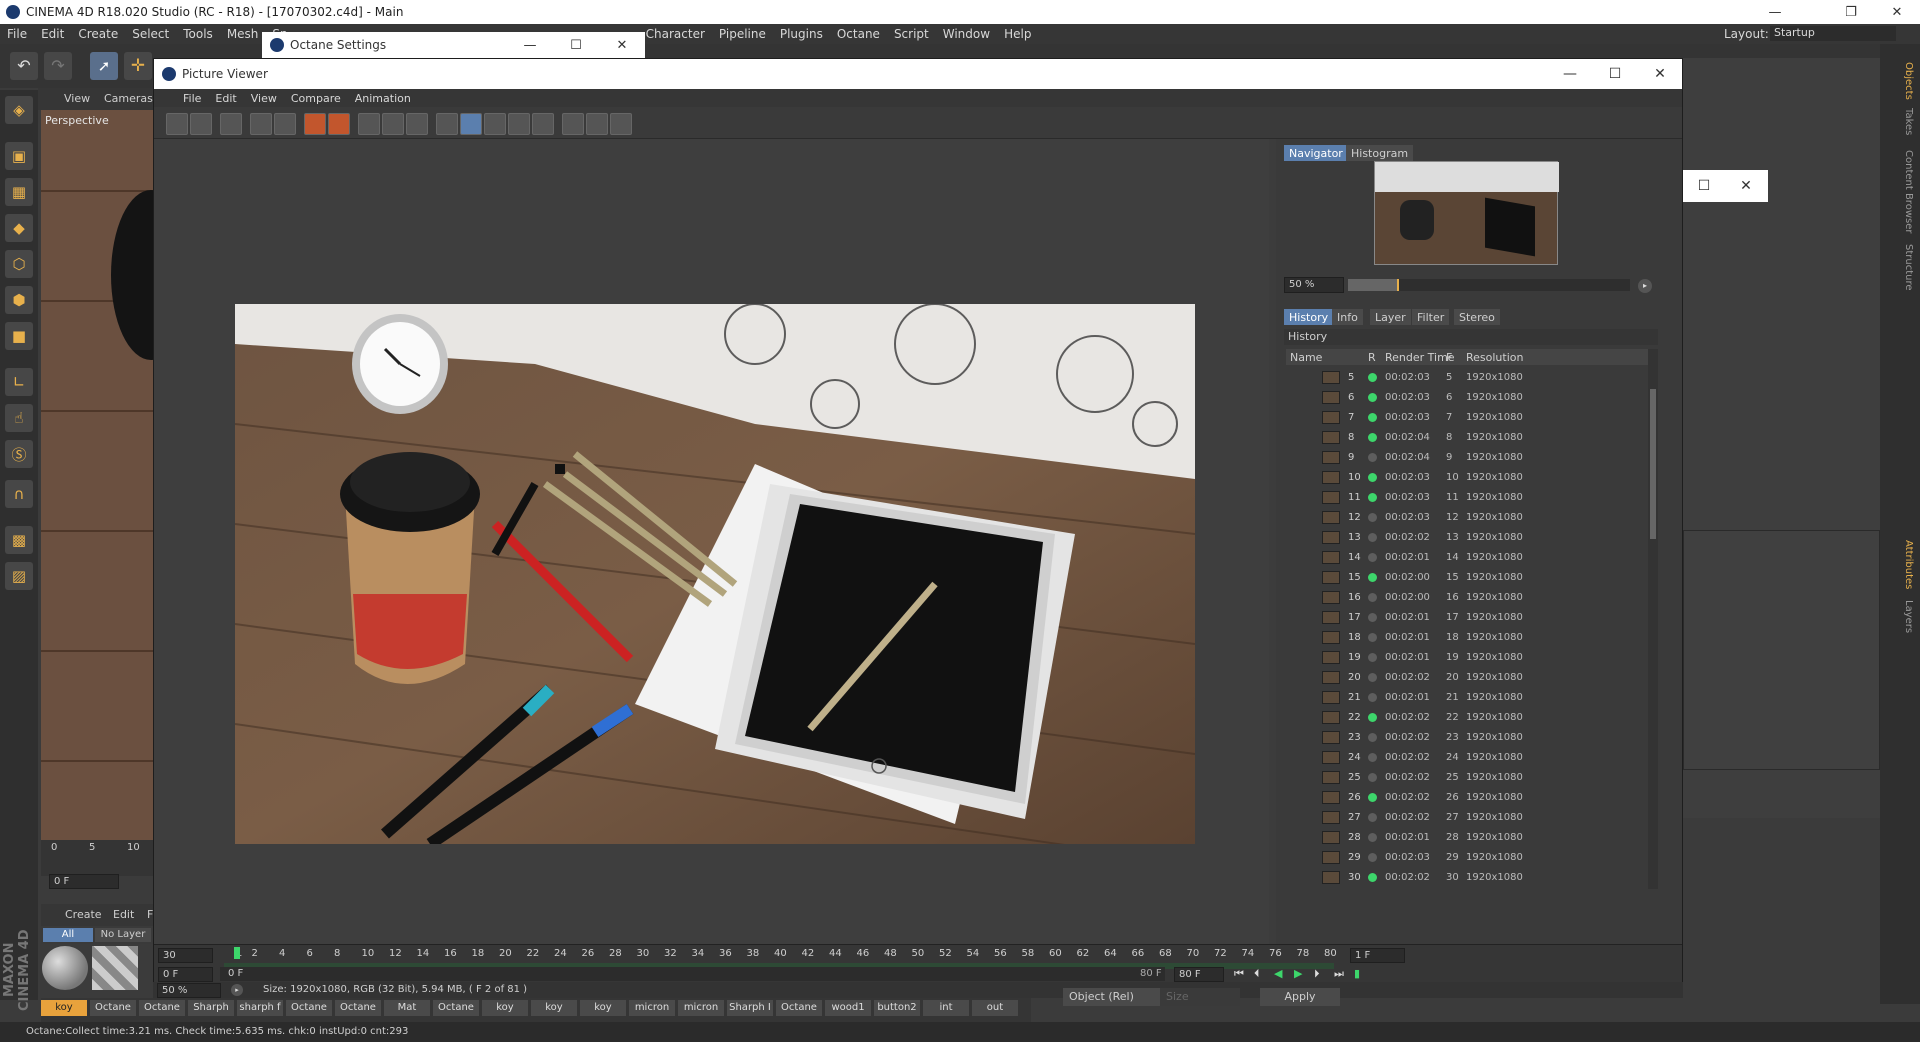 The width and height of the screenshot is (1920, 1042). What do you see at coordinates (123, 935) in the screenshot?
I see `filter-no-layer: No Layer` at bounding box center [123, 935].